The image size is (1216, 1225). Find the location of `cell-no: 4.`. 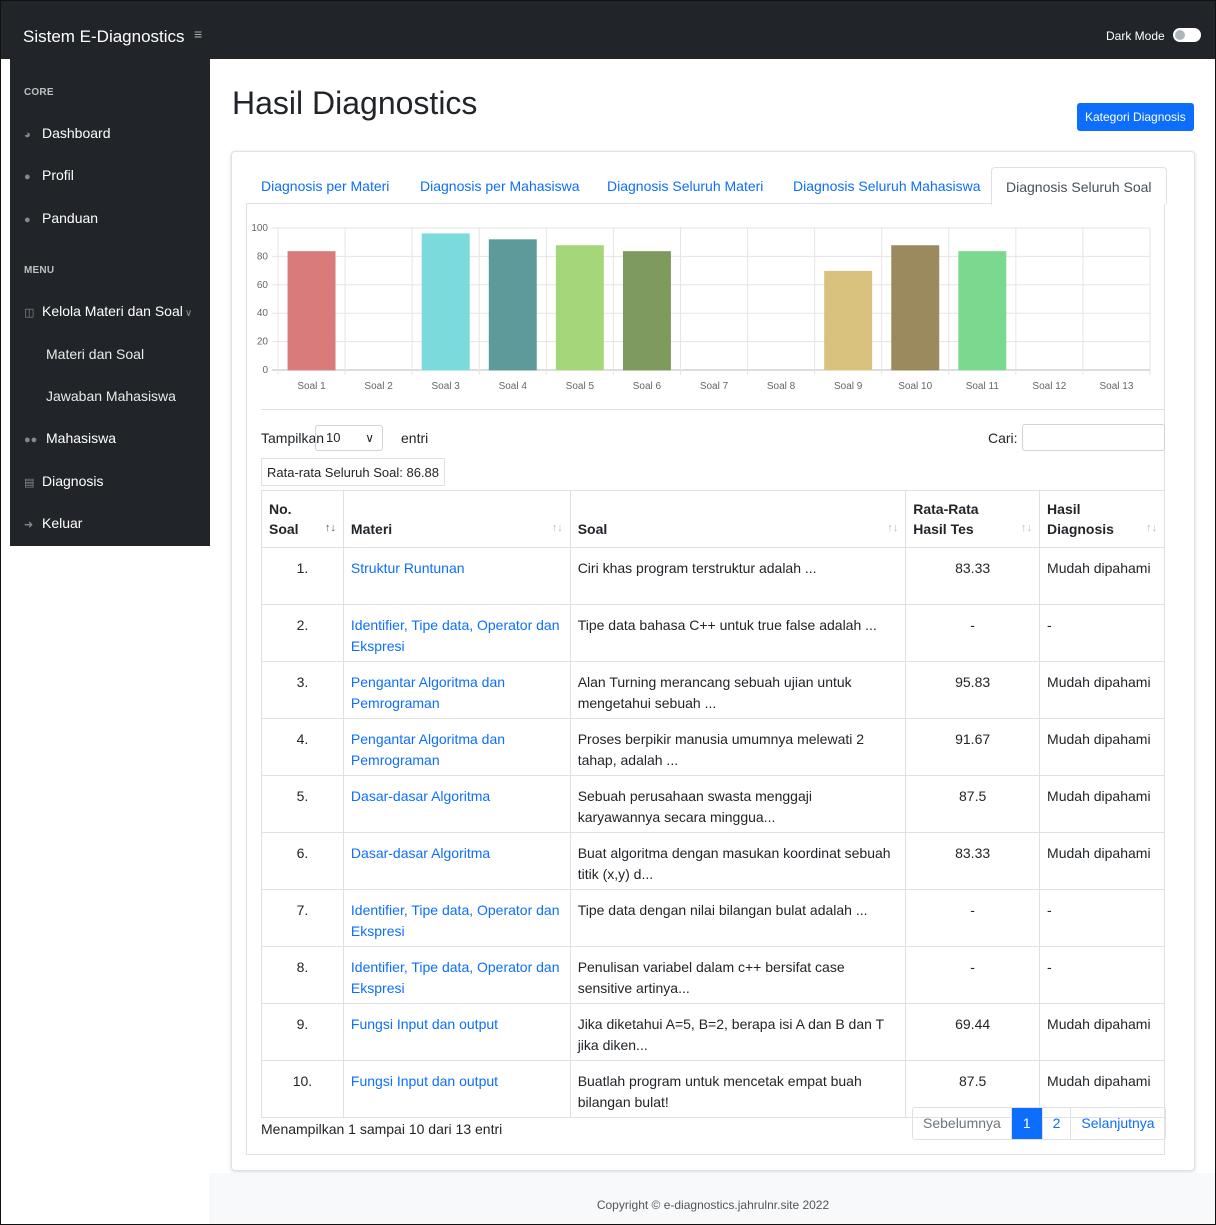

cell-no: 4. is located at coordinates (302, 747).